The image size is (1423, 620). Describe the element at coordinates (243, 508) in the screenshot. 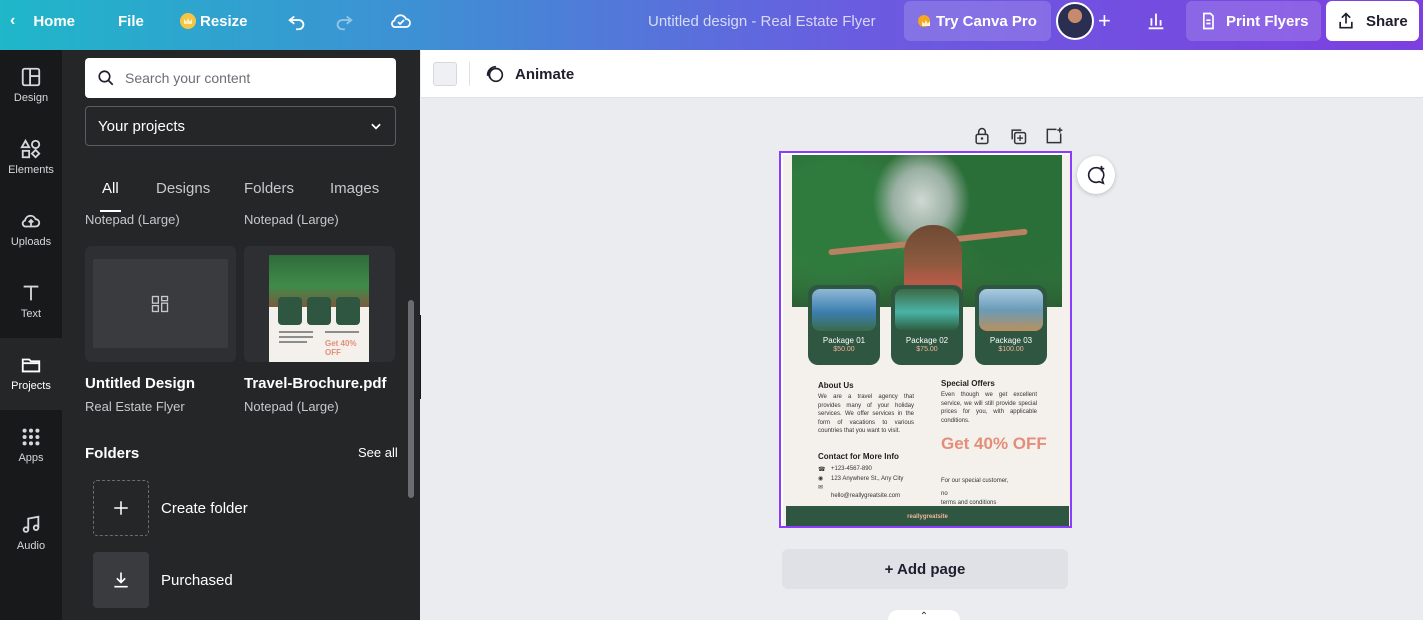

I see `create-folder-button: Create folder` at that location.